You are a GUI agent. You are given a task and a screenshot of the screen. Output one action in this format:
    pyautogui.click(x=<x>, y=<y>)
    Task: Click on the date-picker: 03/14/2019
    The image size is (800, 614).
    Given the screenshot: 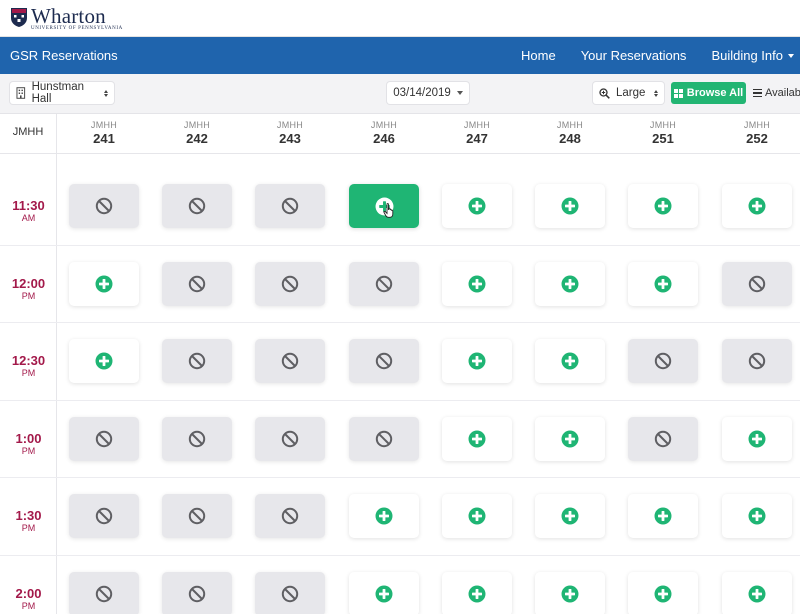 What is the action you would take?
    pyautogui.click(x=428, y=93)
    